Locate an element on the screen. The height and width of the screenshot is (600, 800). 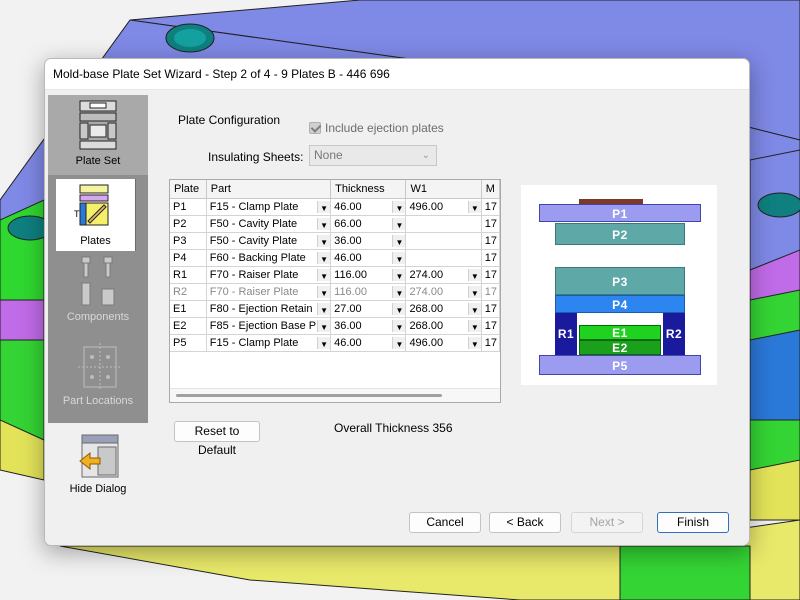
column-header-part: Part is located at coordinates (269, 189).